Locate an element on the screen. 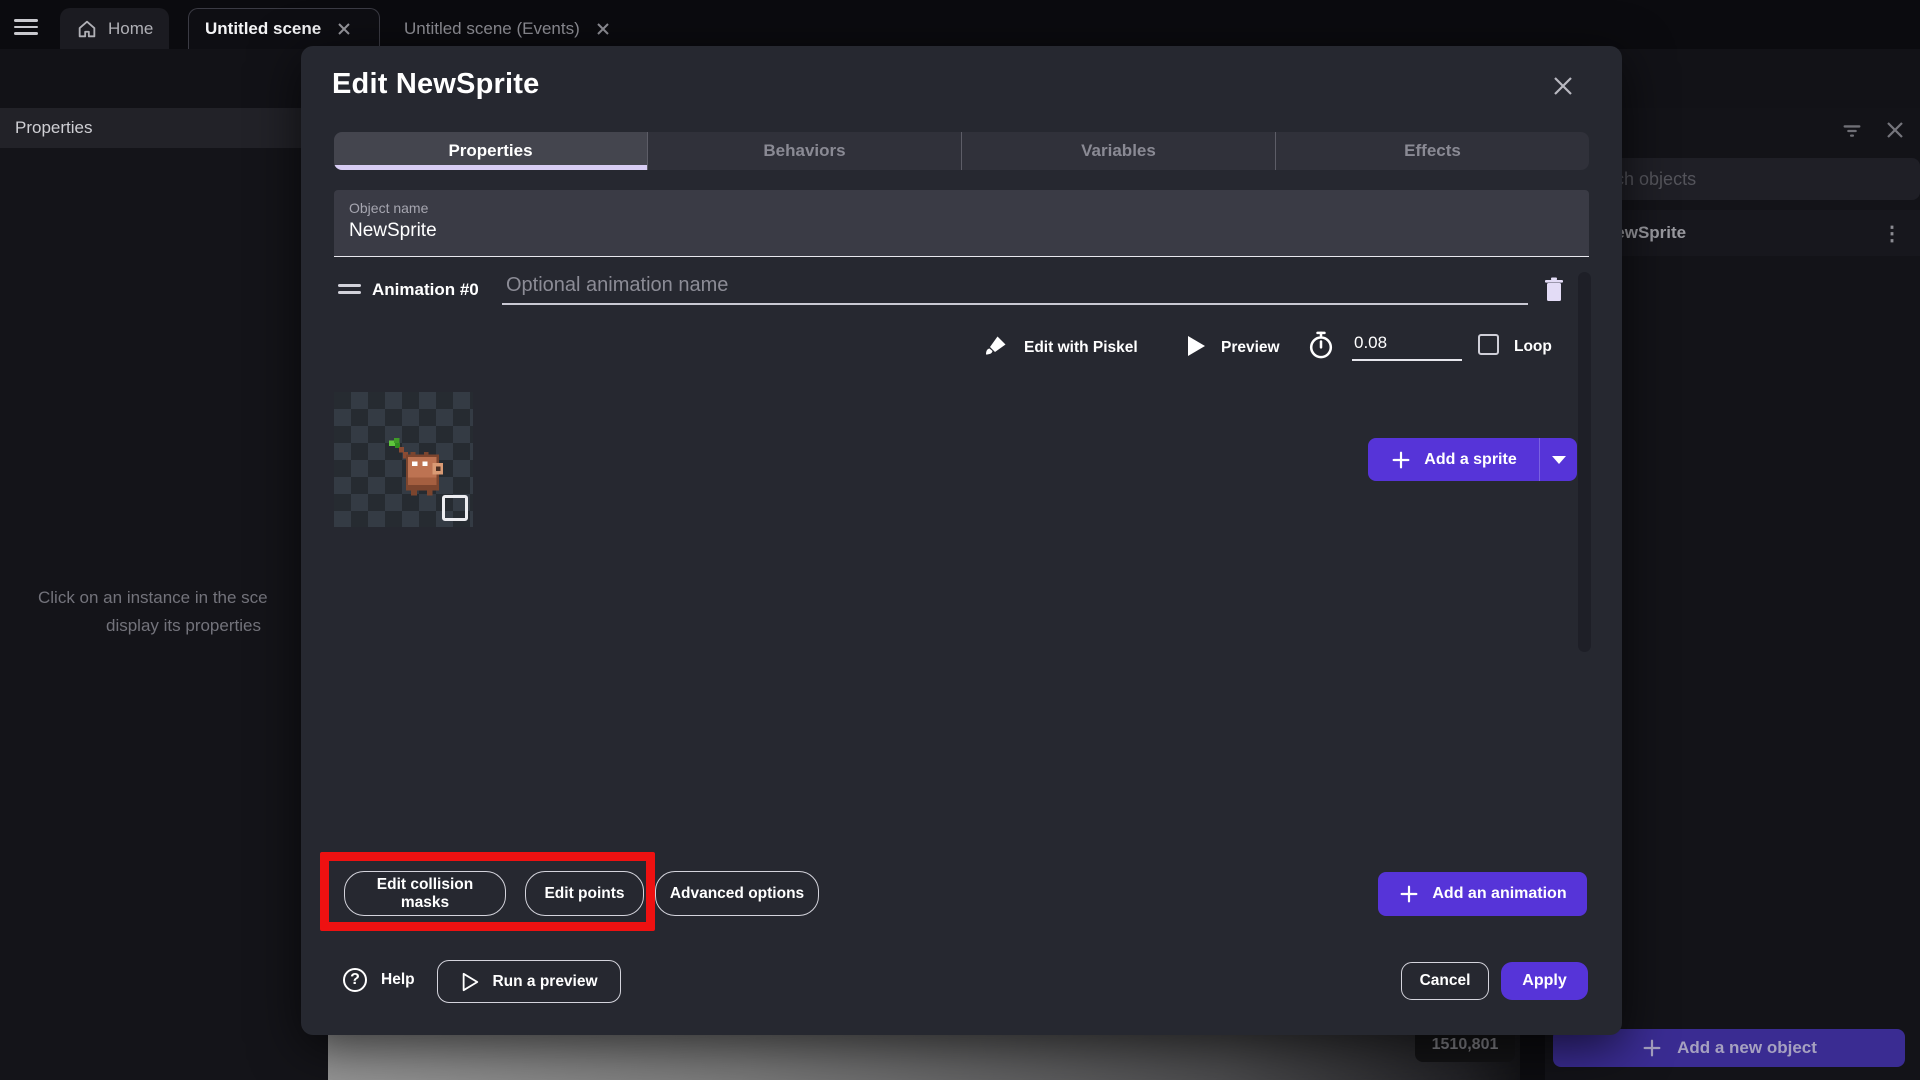 This screenshot has width=1920, height=1080. brush-icon is located at coordinates (996, 346).